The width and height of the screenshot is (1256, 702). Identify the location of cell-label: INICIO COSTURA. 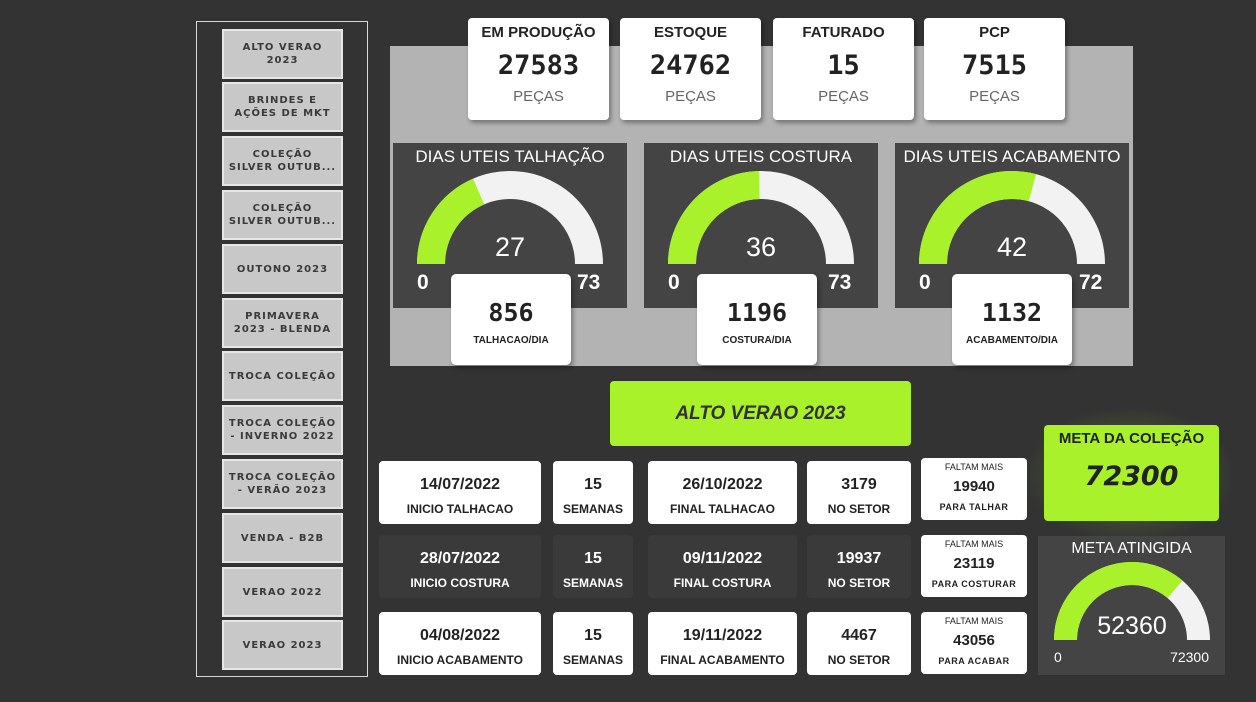
(460, 583).